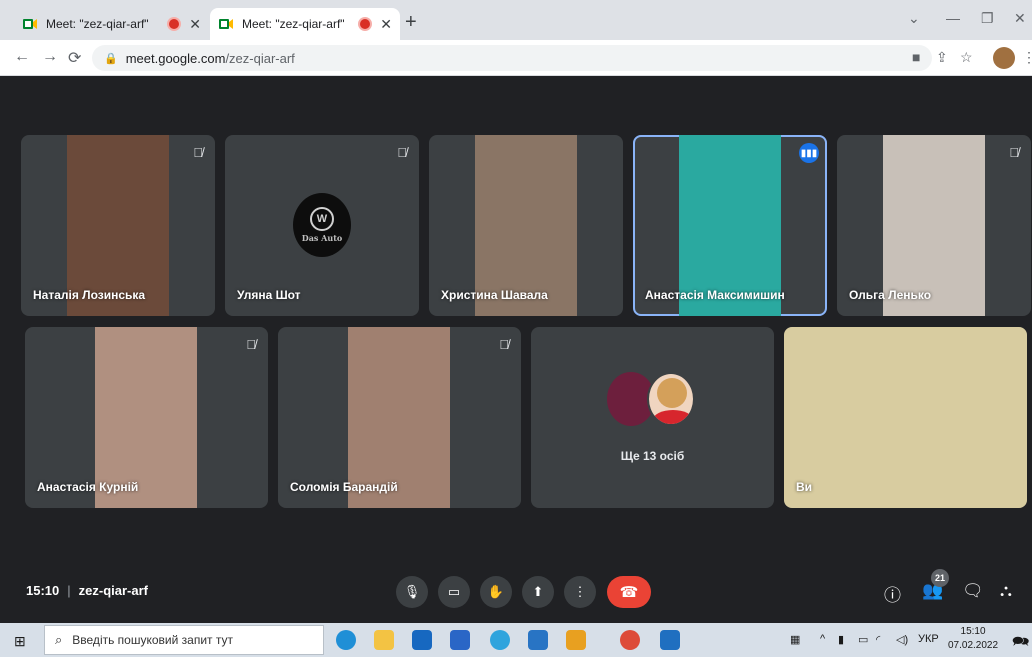  I want to click on logo-text: Das Auto, so click(322, 238).